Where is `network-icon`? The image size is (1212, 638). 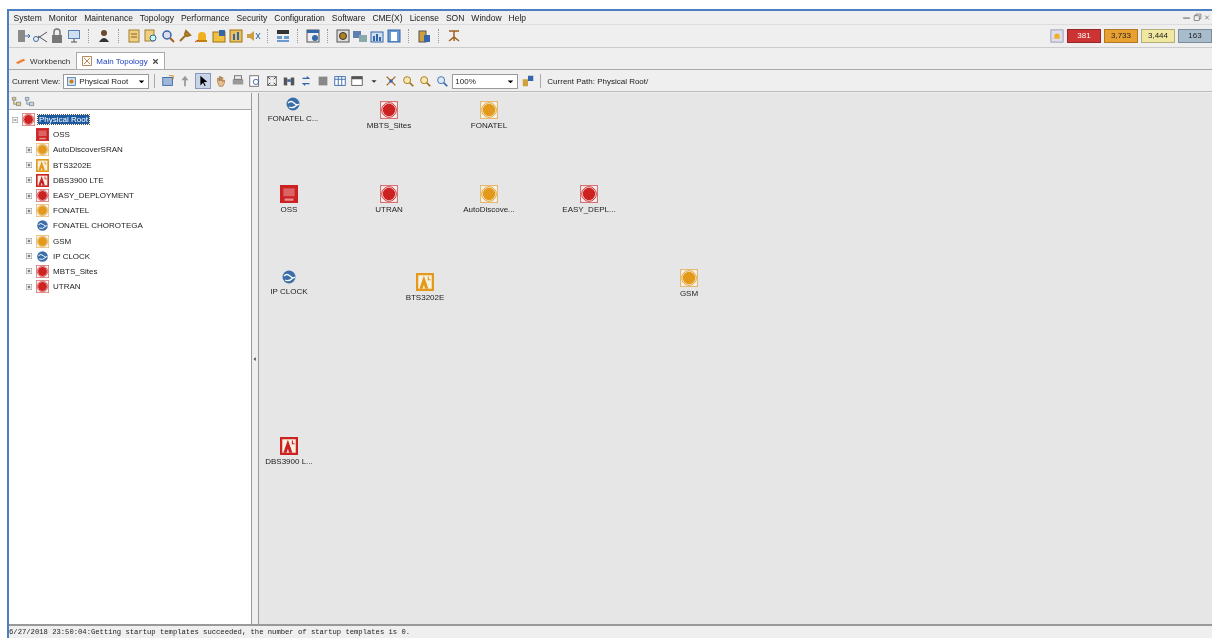
network-icon is located at coordinates (360, 36).